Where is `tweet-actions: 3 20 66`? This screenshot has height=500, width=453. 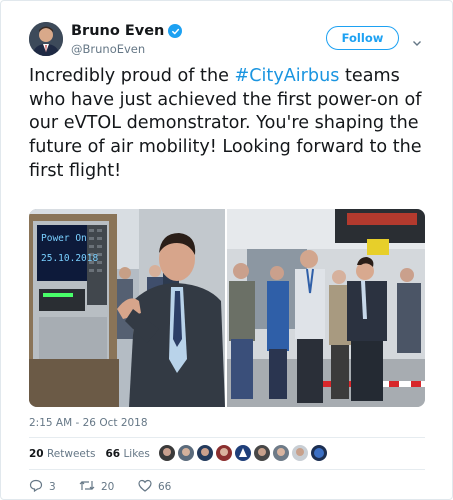 tweet-actions: 3 20 66 is located at coordinates (100, 487).